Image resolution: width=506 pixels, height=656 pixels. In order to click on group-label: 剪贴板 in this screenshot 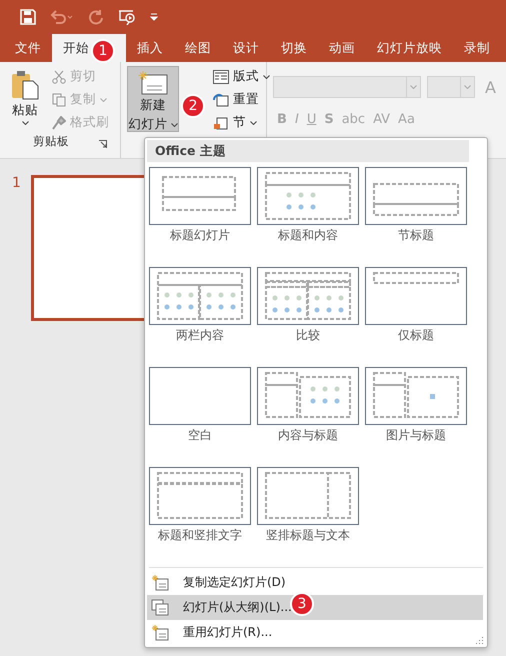, I will do `click(51, 142)`.